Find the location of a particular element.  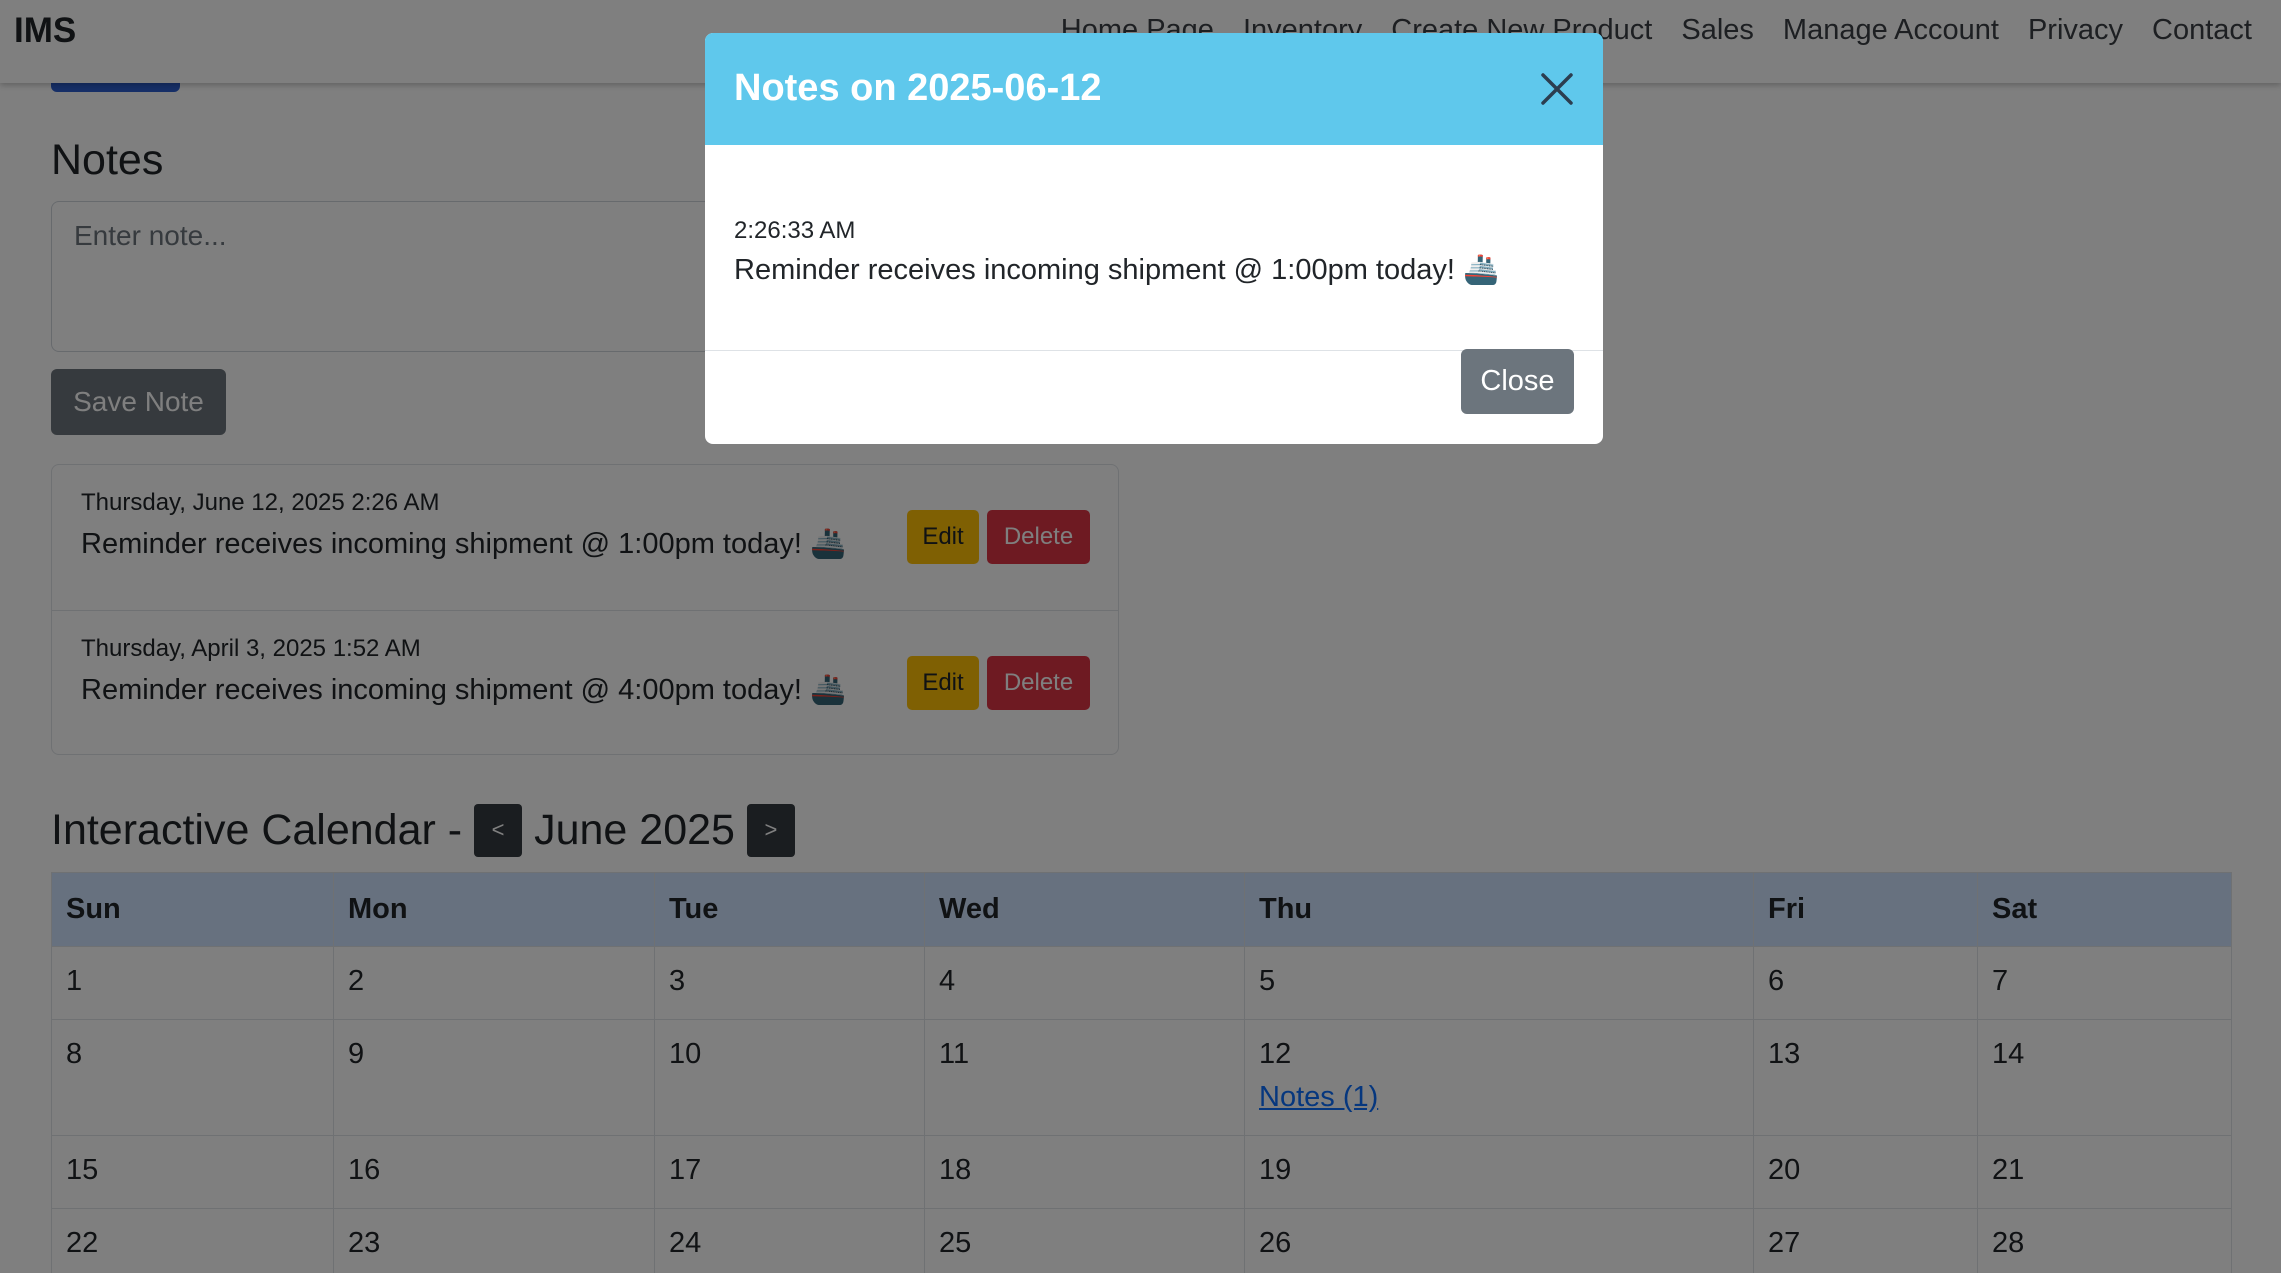

modal-title: Notes on 2025-06-12 is located at coordinates (918, 88).